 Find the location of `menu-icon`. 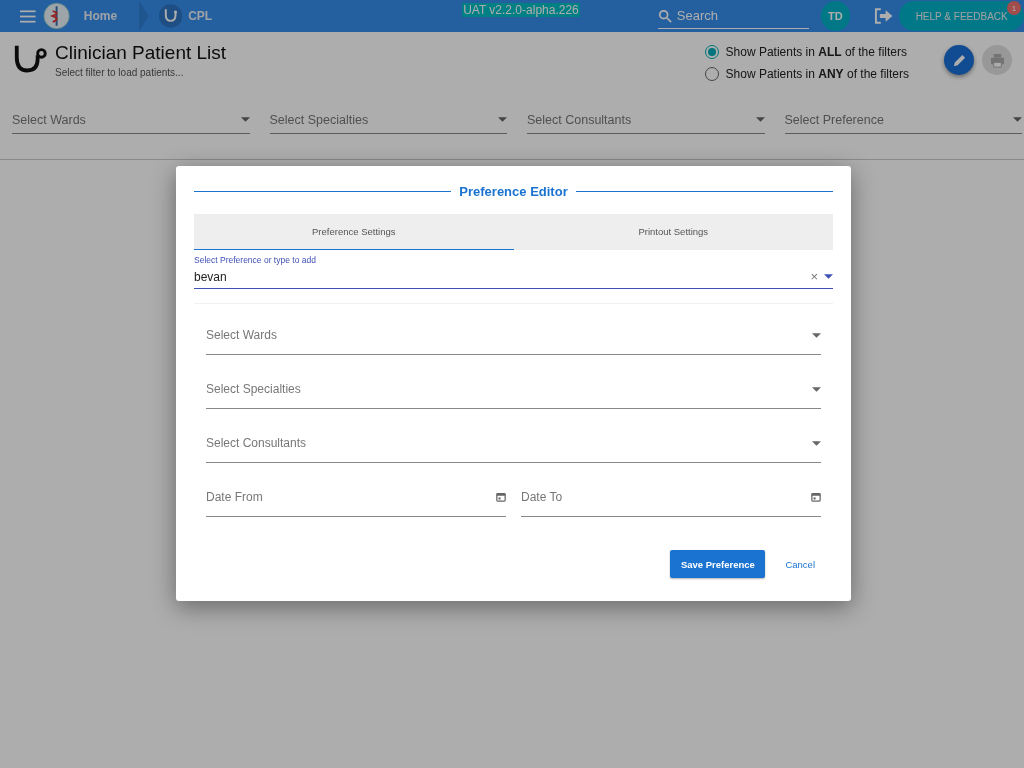

menu-icon is located at coordinates (28, 16).